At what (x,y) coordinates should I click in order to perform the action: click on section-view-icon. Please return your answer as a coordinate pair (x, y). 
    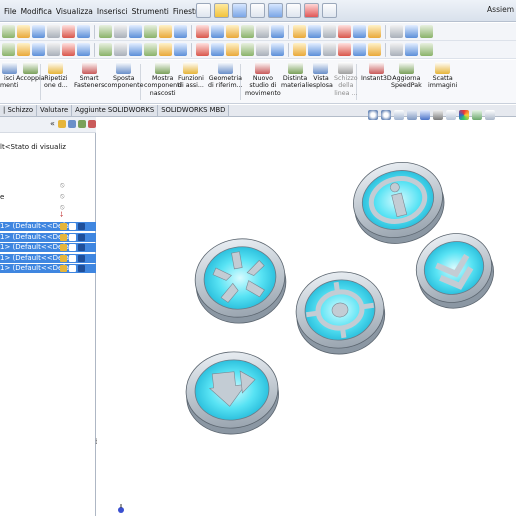
    Looking at the image, I should click on (412, 115).